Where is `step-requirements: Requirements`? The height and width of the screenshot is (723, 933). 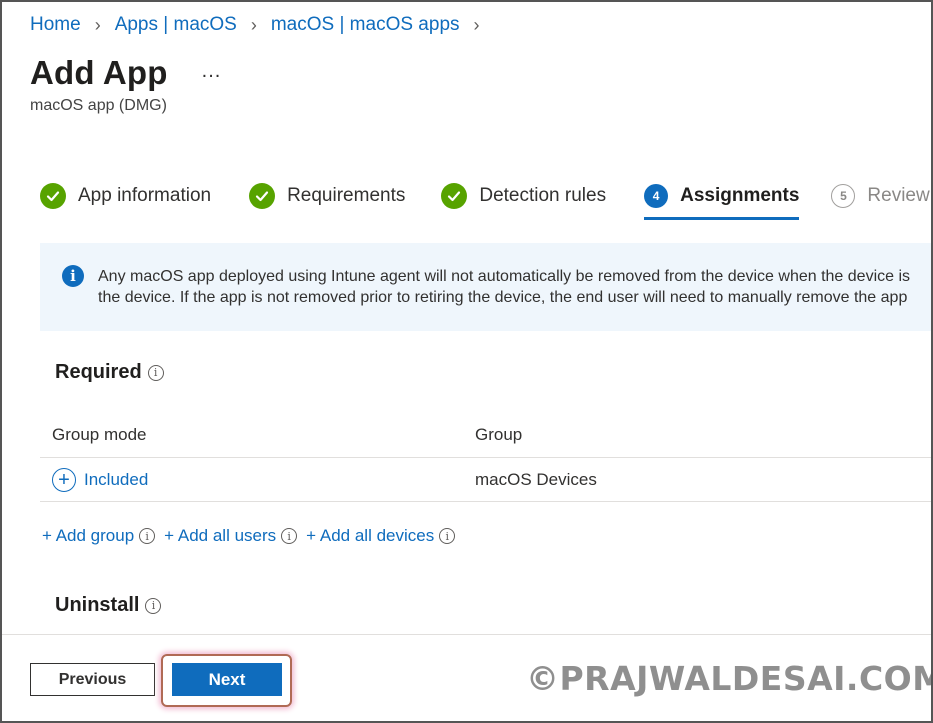
step-requirements: Requirements is located at coordinates (327, 196).